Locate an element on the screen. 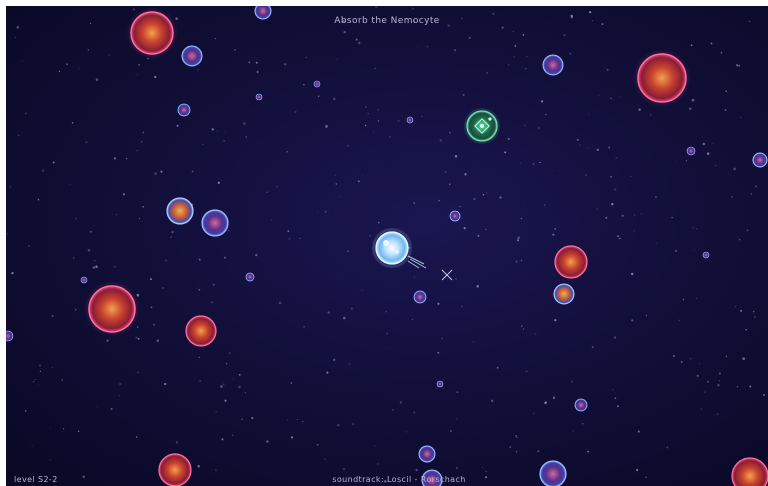 This screenshot has width=768, height=486. nemocyte is located at coordinates (482, 126).